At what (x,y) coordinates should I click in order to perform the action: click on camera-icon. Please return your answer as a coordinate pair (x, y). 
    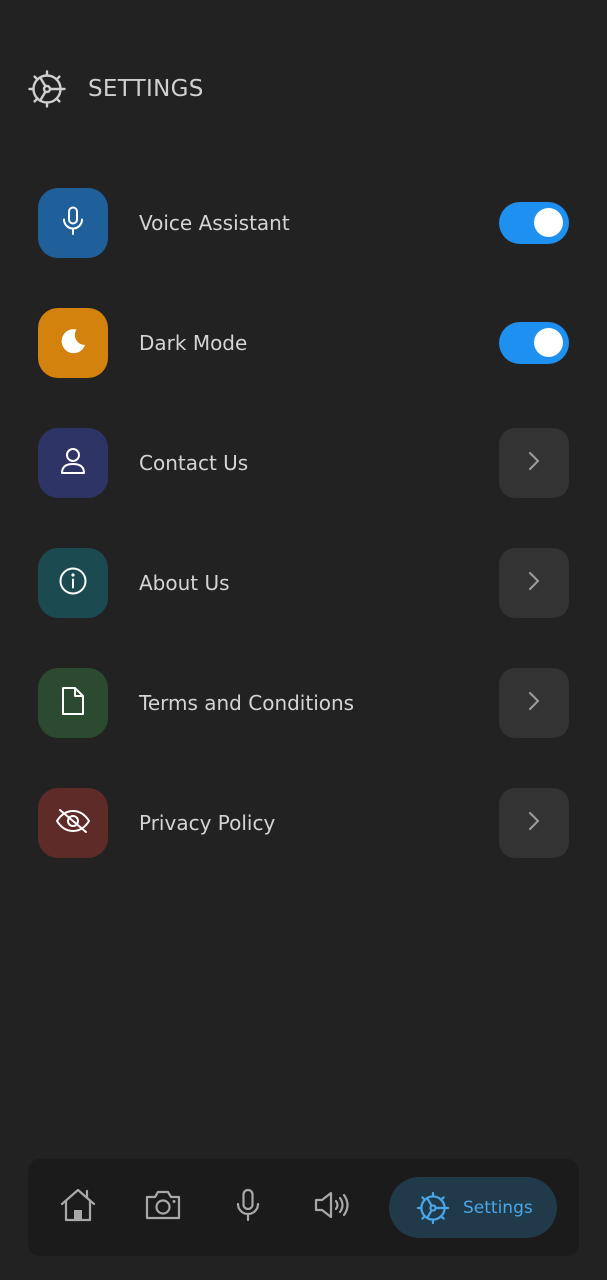
    Looking at the image, I should click on (163, 1207).